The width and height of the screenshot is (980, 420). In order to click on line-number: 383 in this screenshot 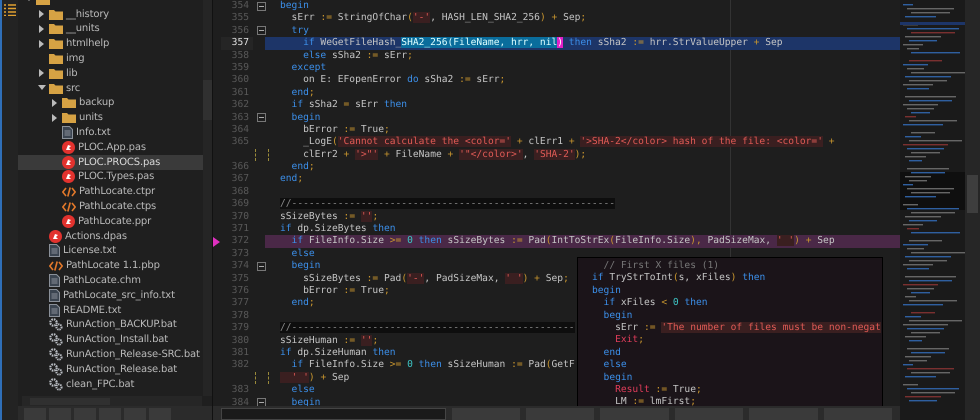, I will do `click(240, 390)`.